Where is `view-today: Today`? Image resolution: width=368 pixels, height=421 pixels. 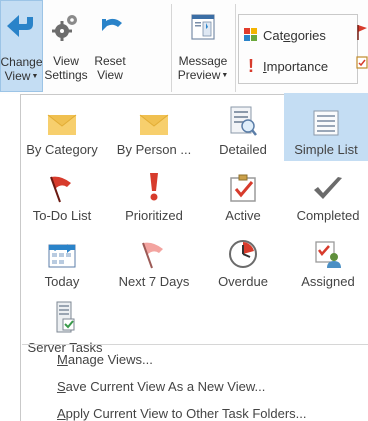
view-today: Today is located at coordinates (62, 260).